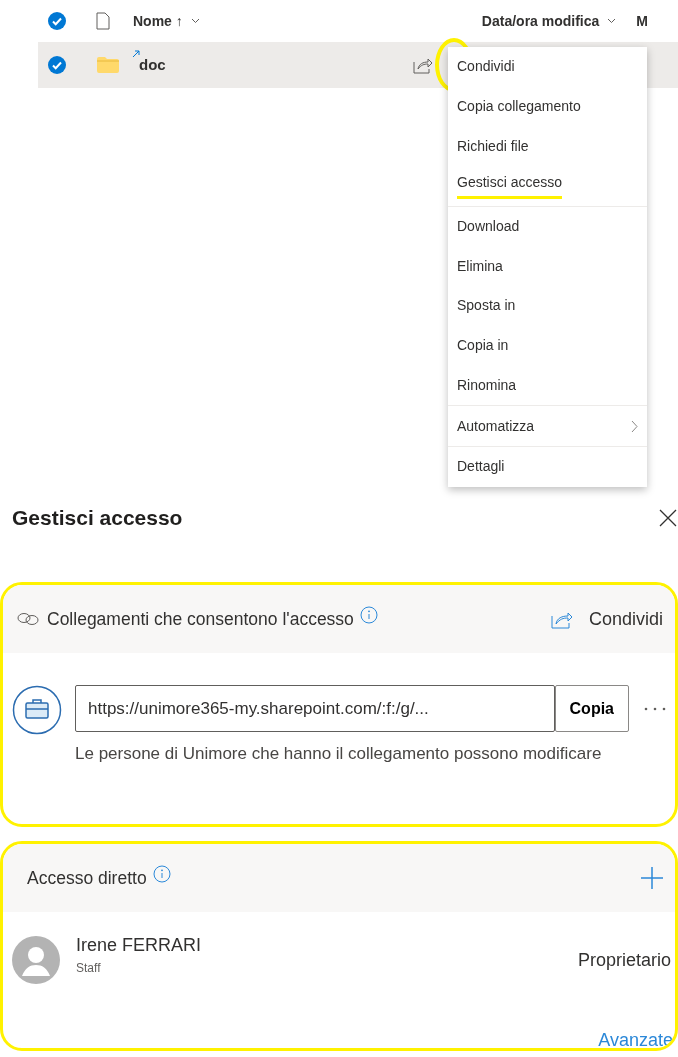 The width and height of the screenshot is (678, 1057). Describe the element at coordinates (549, 21) in the screenshot. I see `modified-column-header: Data/ora modifica` at that location.